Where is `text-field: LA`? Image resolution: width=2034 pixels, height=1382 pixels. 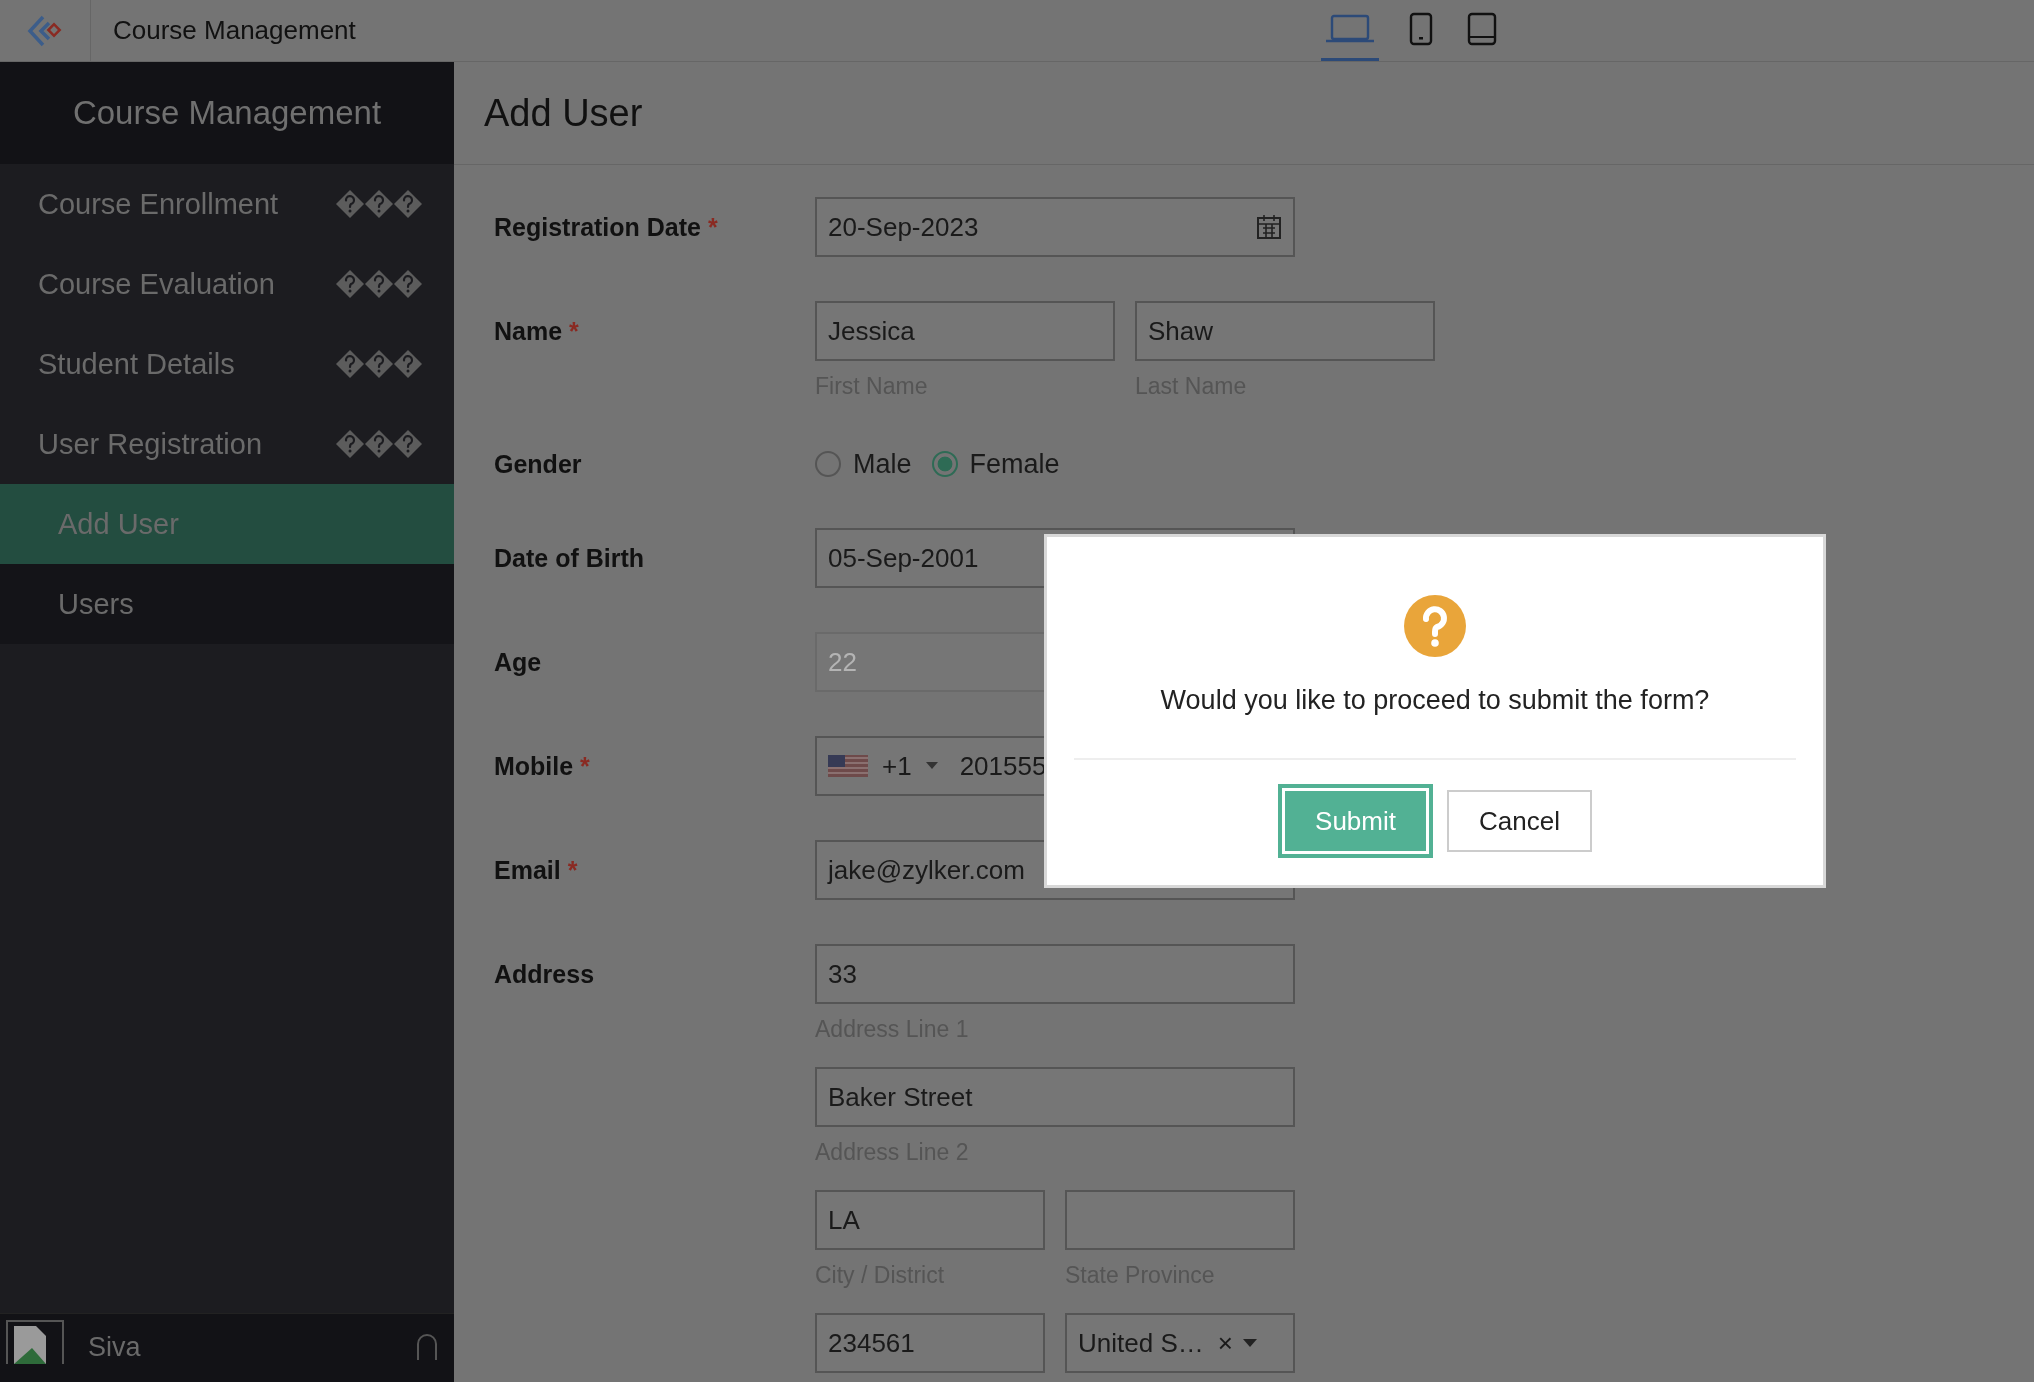
text-field: LA is located at coordinates (930, 1220).